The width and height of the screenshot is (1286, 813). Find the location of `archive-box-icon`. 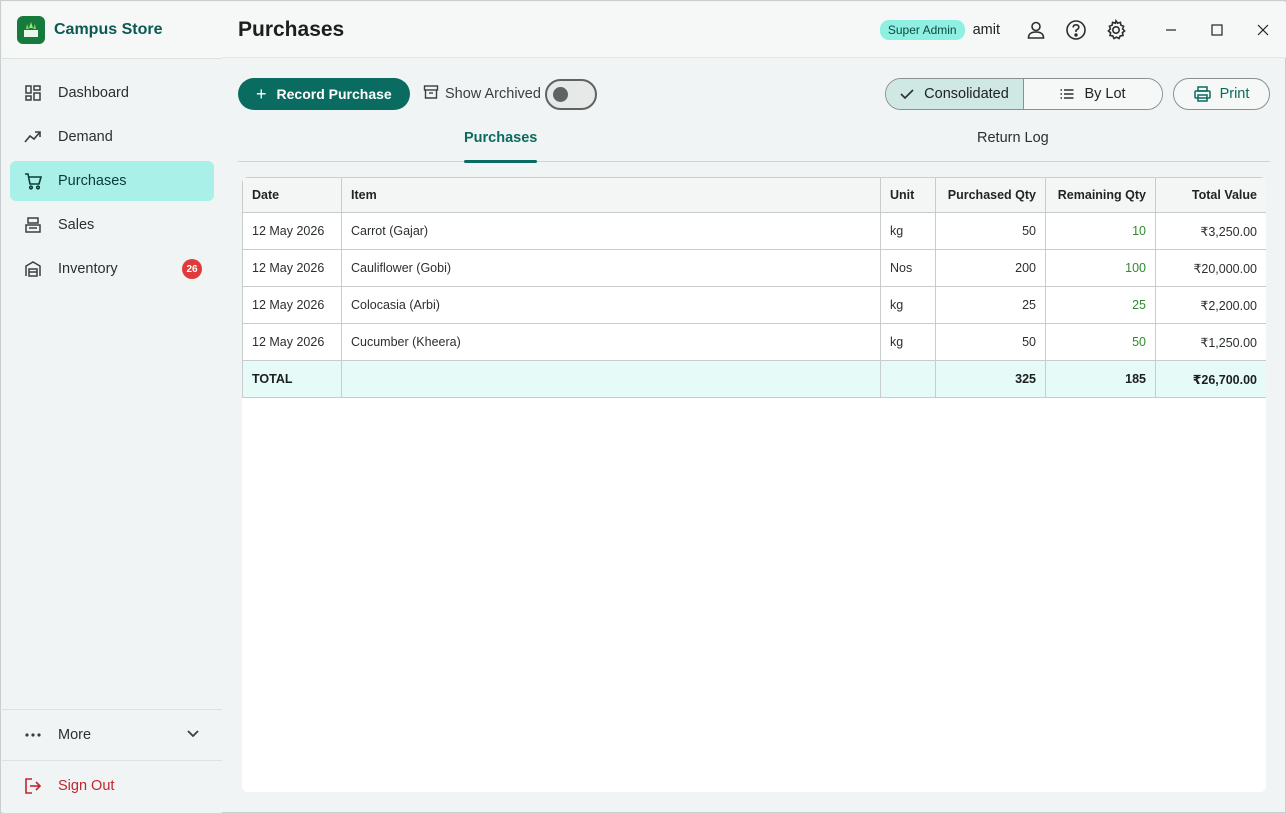

archive-box-icon is located at coordinates (431, 94).